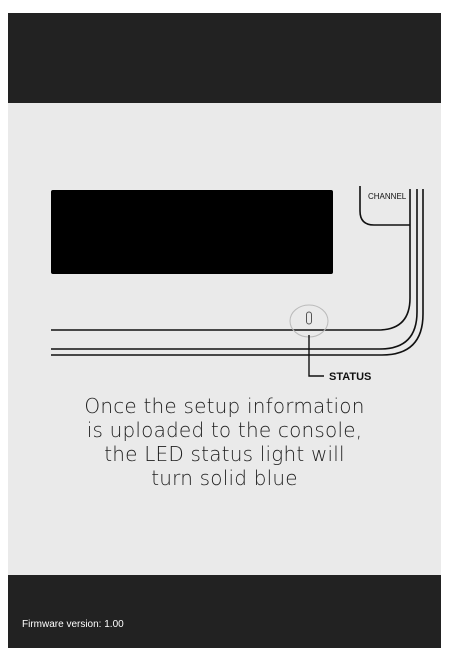  I want to click on instruction-line-1: Once the setup information, so click(224, 406).